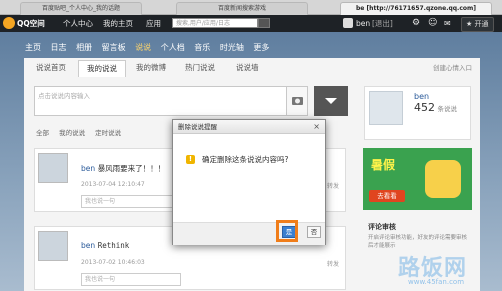 This screenshot has width=502, height=291. I want to click on cancel-button: 否, so click(314, 232).